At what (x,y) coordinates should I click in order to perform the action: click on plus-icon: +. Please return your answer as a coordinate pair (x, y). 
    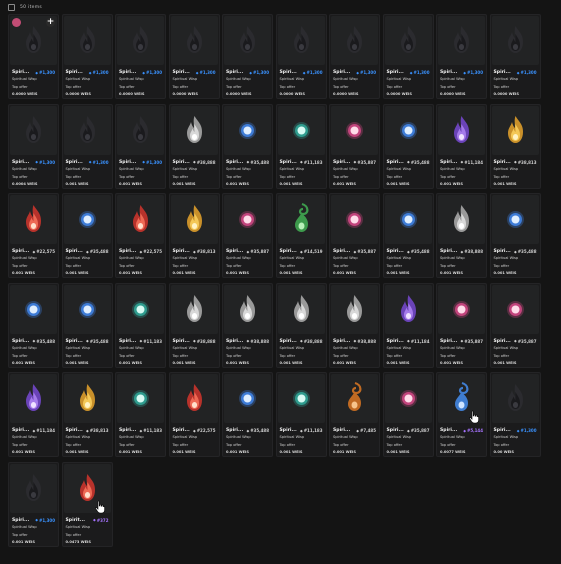
    Looking at the image, I should click on (50, 22).